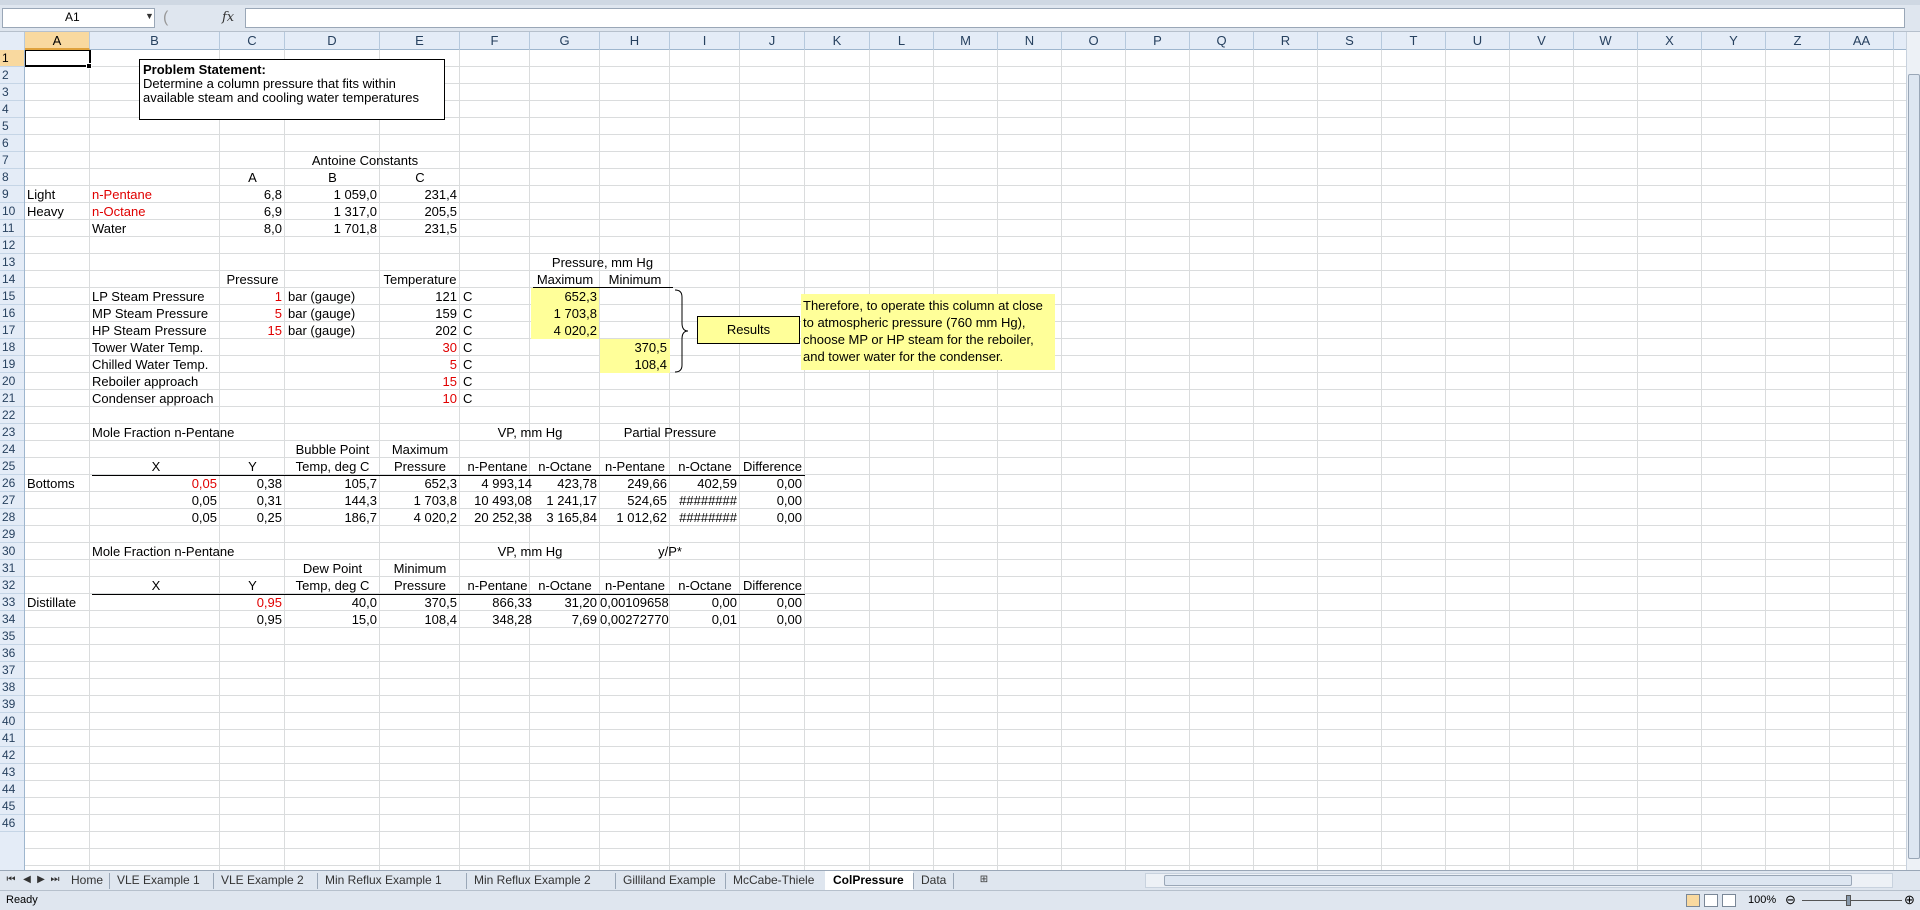 This screenshot has width=1920, height=910. I want to click on column-header-c: C, so click(252, 41).